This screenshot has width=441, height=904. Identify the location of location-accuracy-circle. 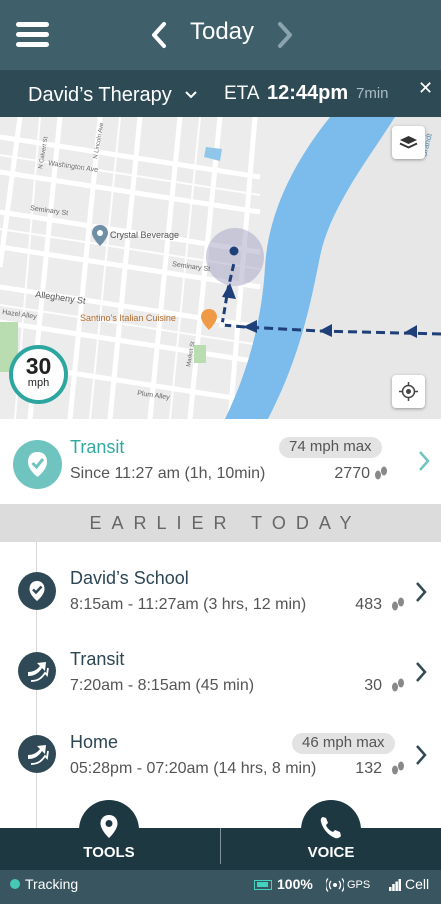
(235, 257).